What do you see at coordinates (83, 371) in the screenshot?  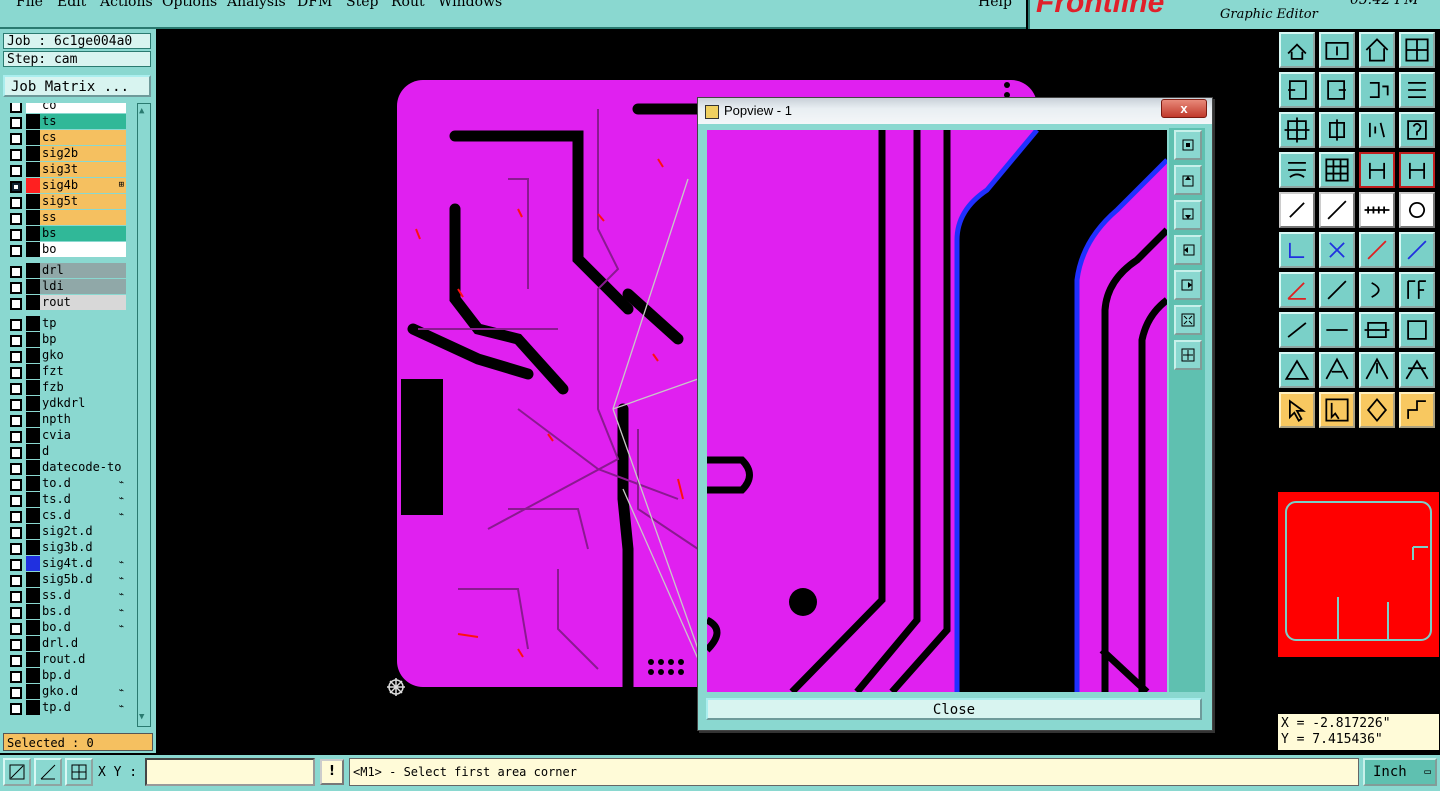 I see `layer-name: fzt` at bounding box center [83, 371].